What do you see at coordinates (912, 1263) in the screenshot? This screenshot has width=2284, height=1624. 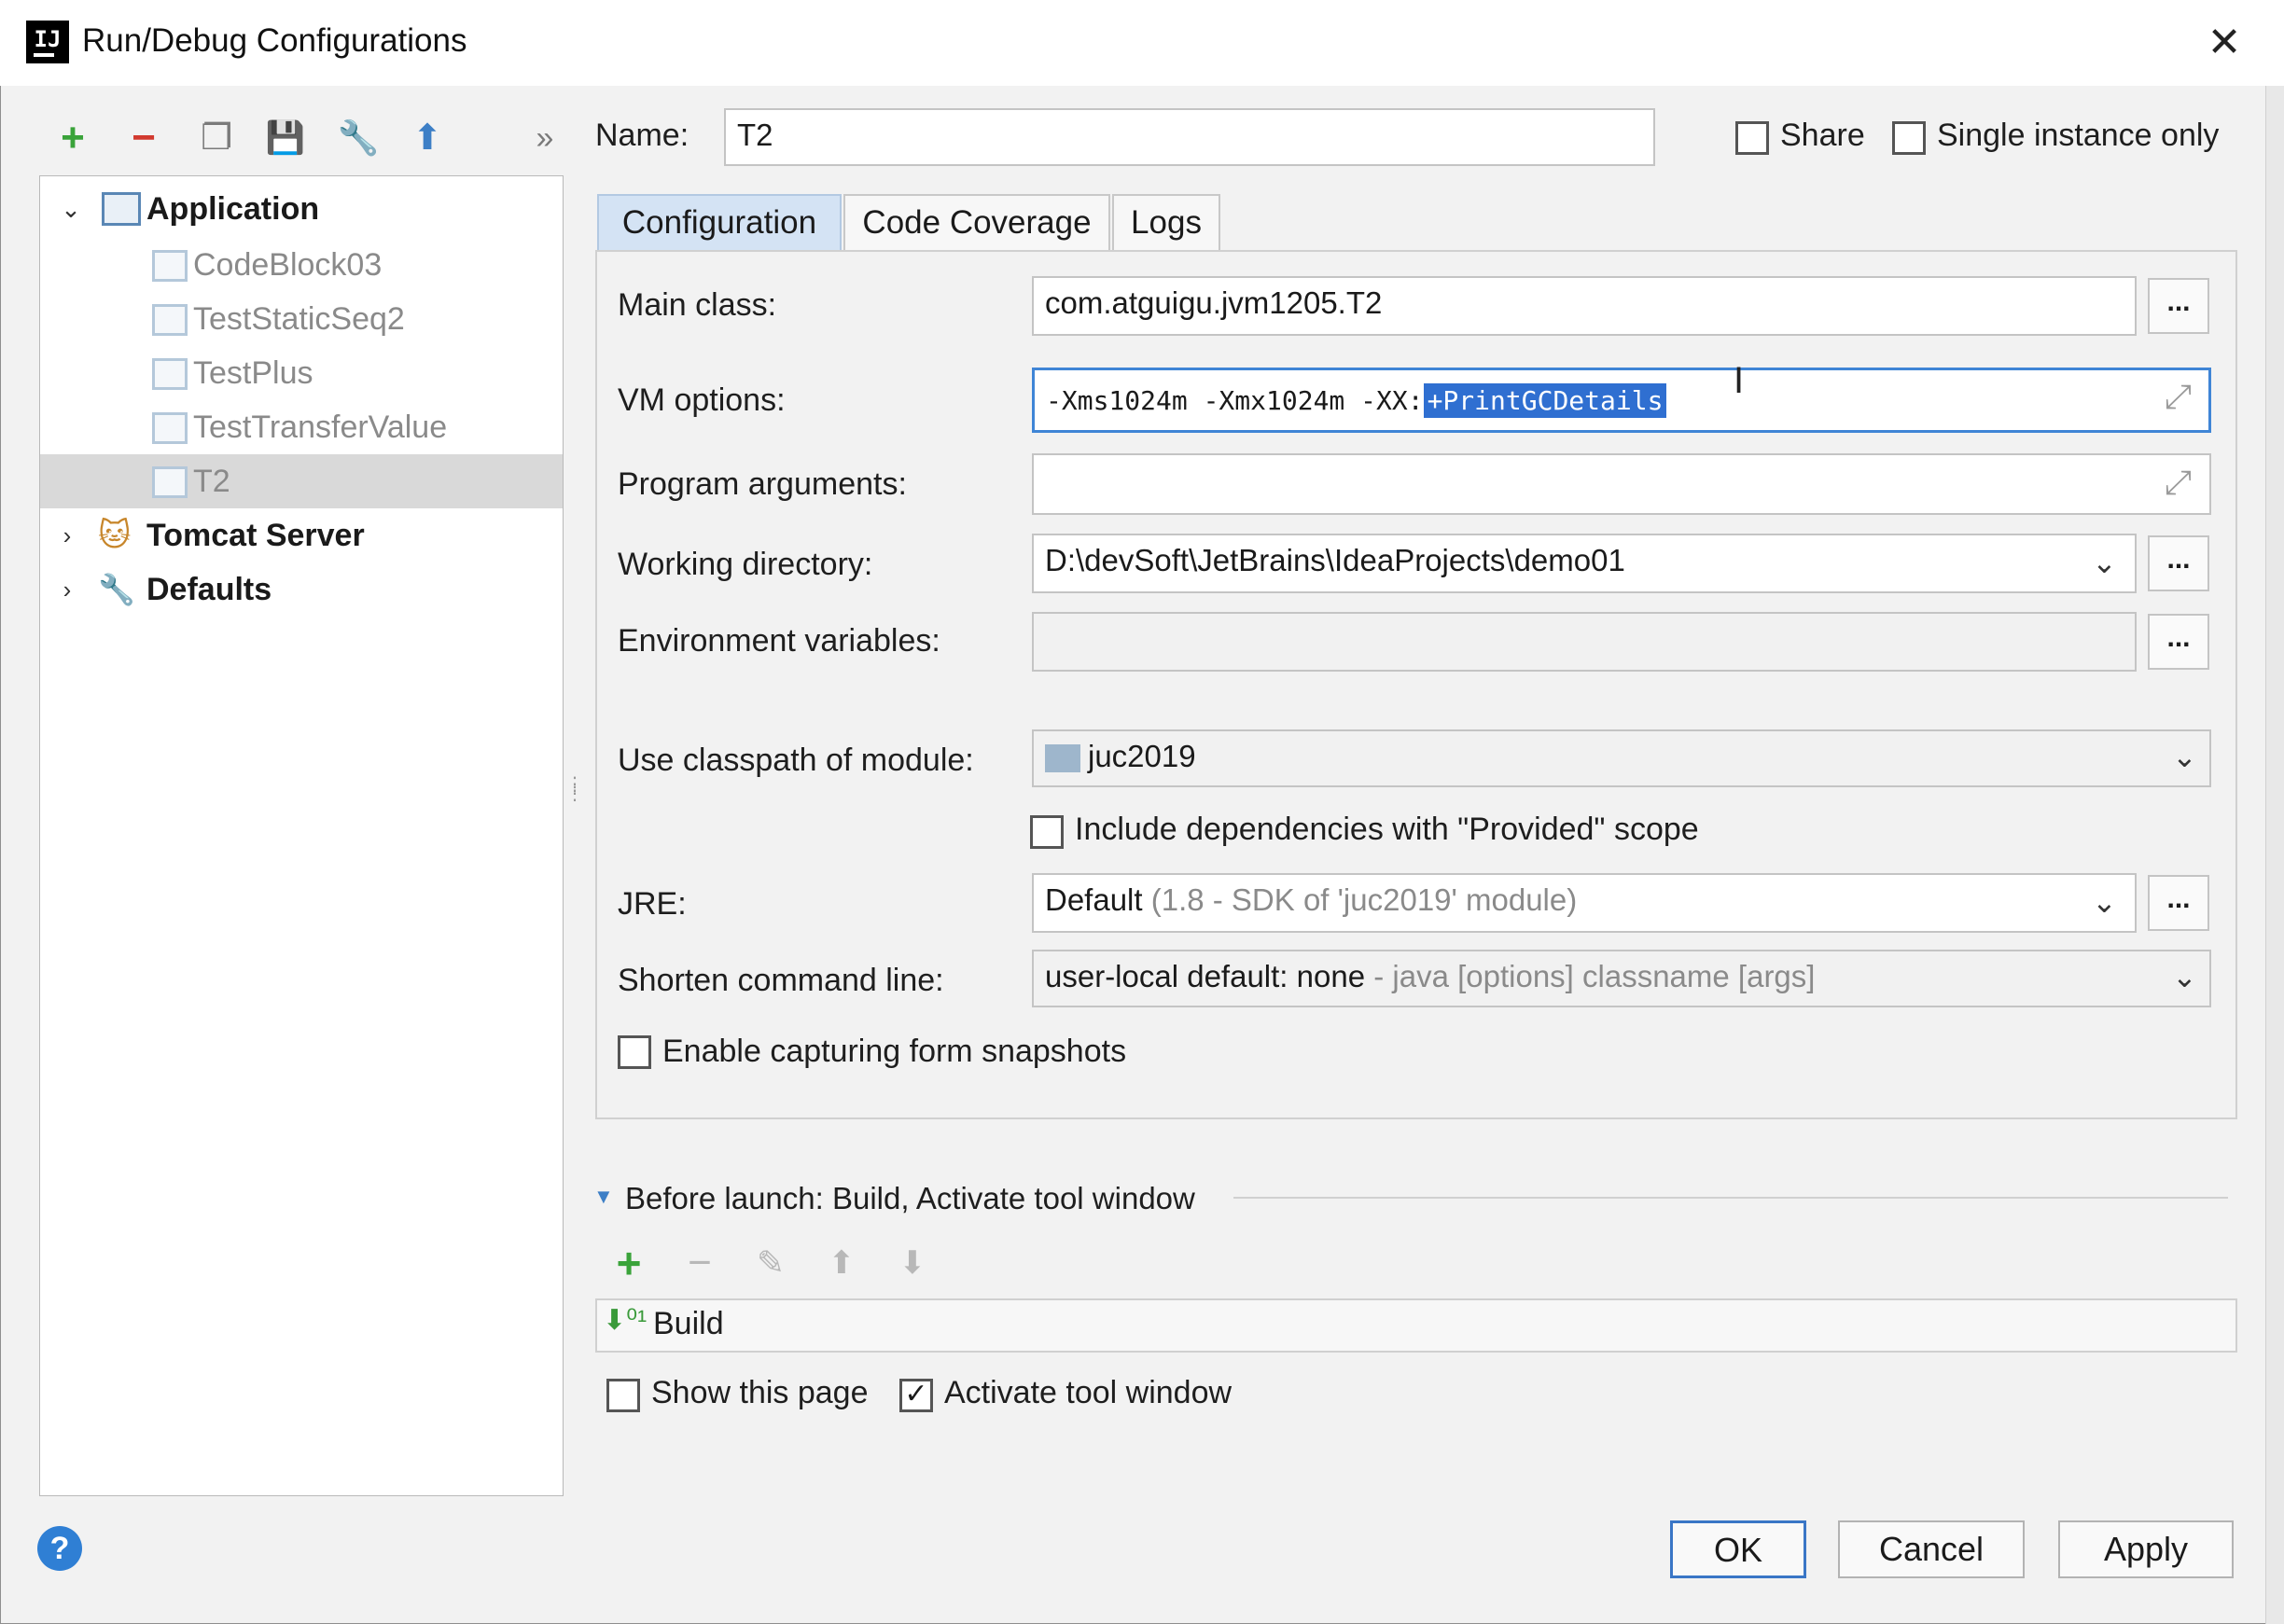 I see `move-task-down-button: ⬇` at bounding box center [912, 1263].